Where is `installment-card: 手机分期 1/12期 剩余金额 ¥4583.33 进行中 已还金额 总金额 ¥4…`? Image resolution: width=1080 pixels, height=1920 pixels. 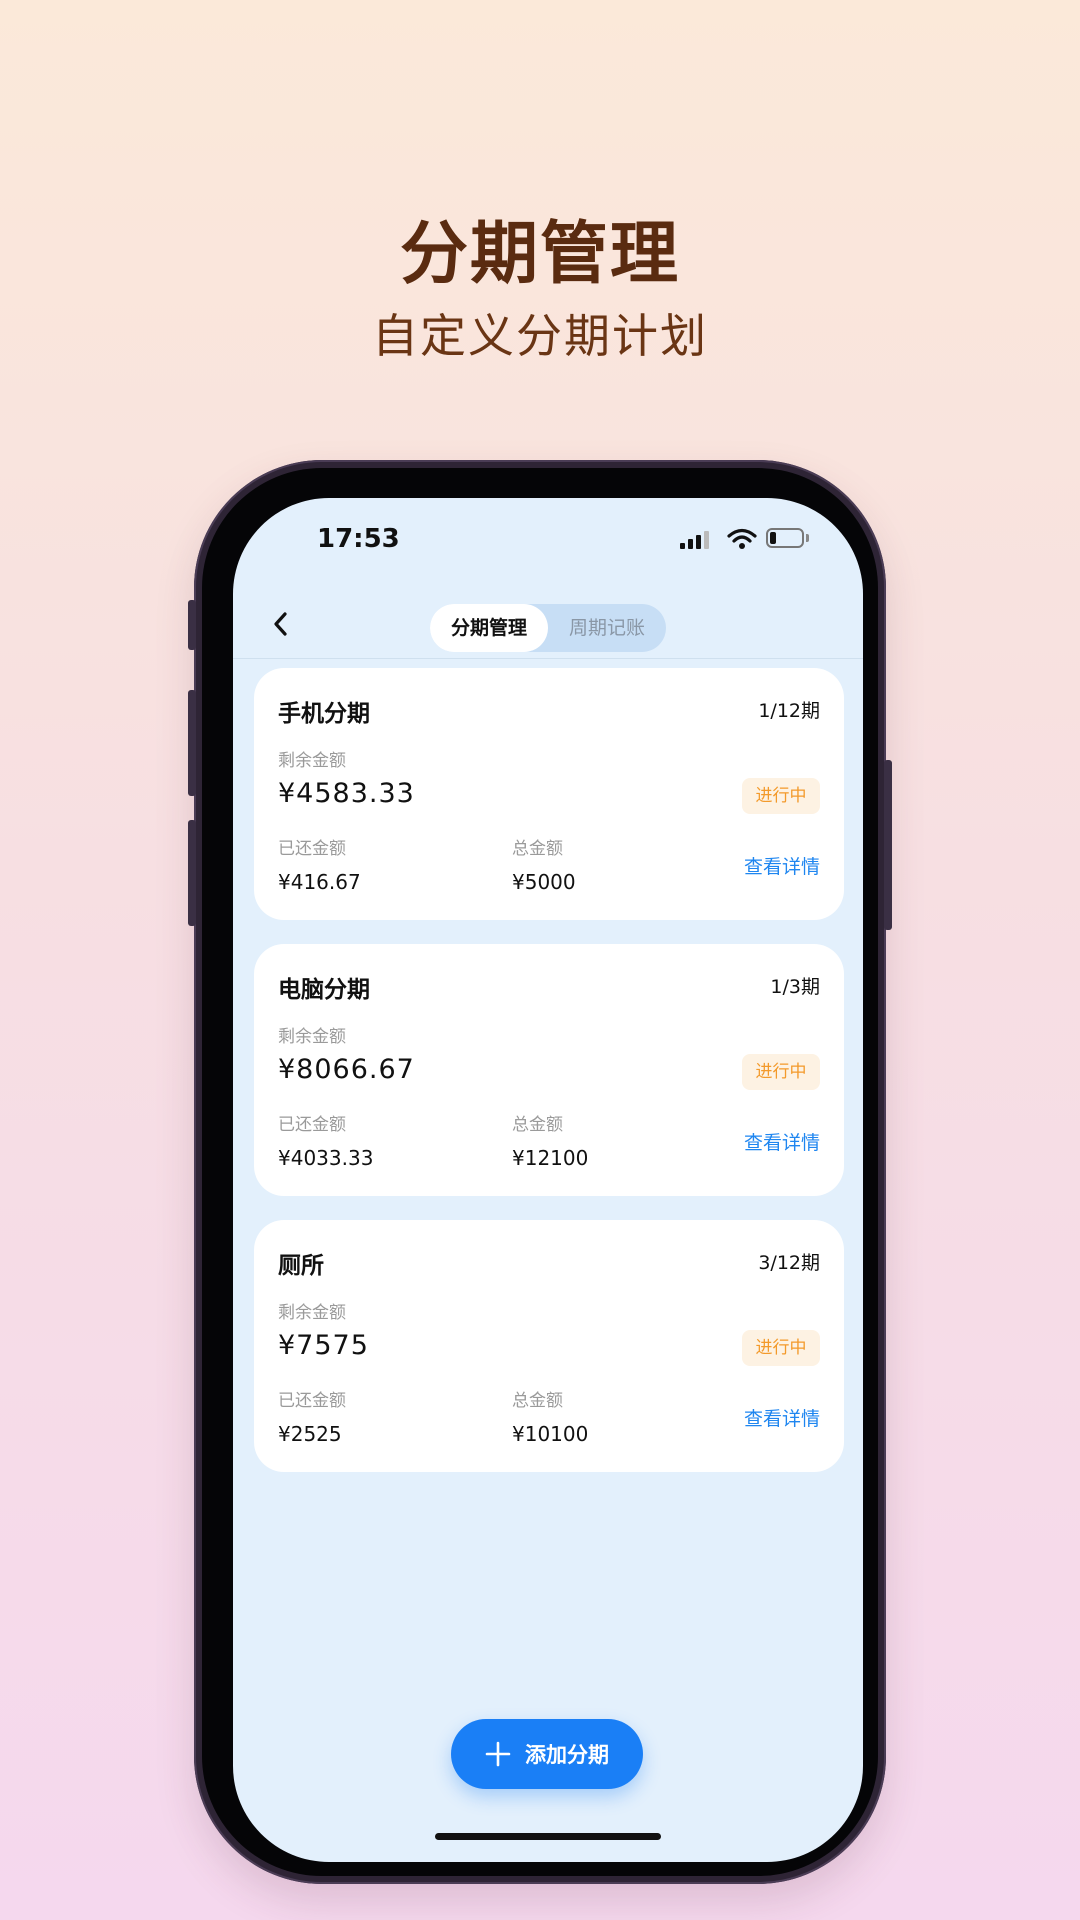 installment-card: 手机分期 1/12期 剩余金额 ¥4583.33 进行中 已还金额 总金额 ¥4… is located at coordinates (549, 794).